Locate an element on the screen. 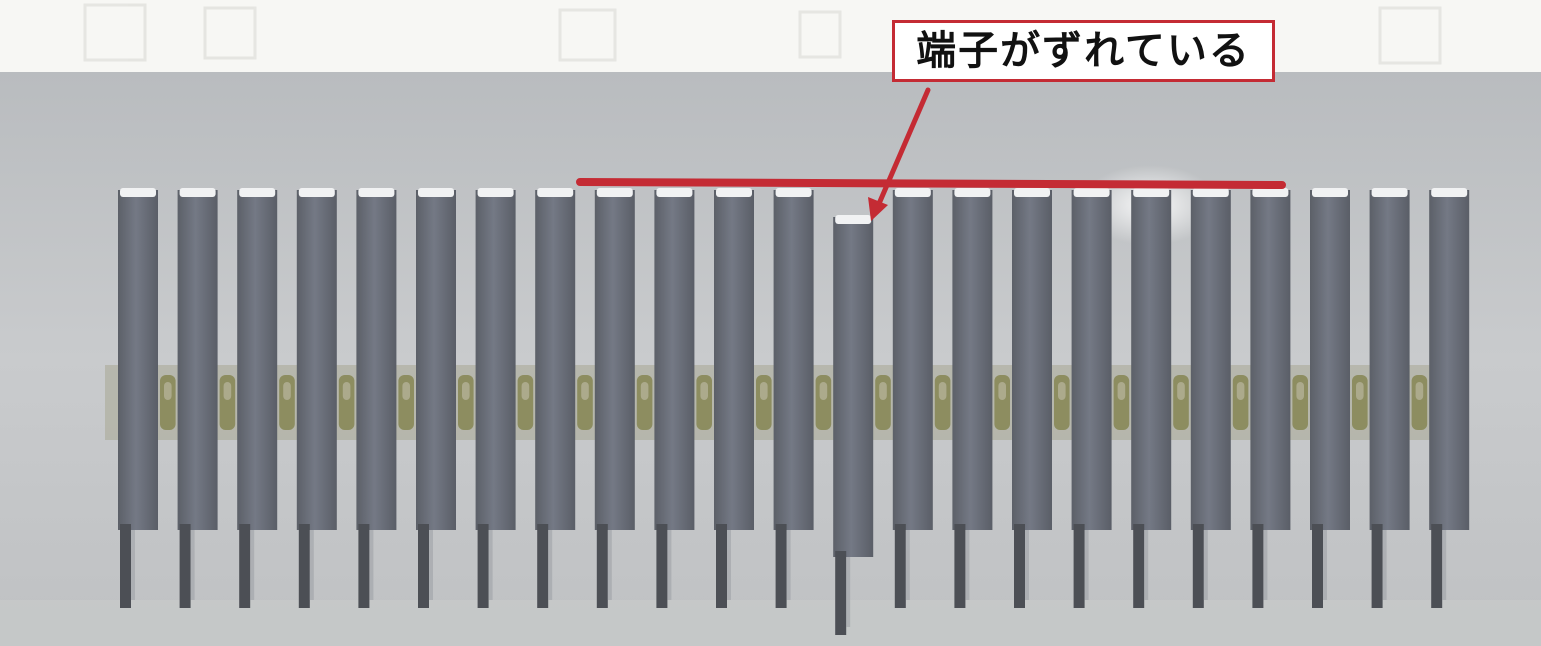 Image resolution: width=1541 pixels, height=646 pixels. annotation-callout: 端子がずれている is located at coordinates (1083, 51).